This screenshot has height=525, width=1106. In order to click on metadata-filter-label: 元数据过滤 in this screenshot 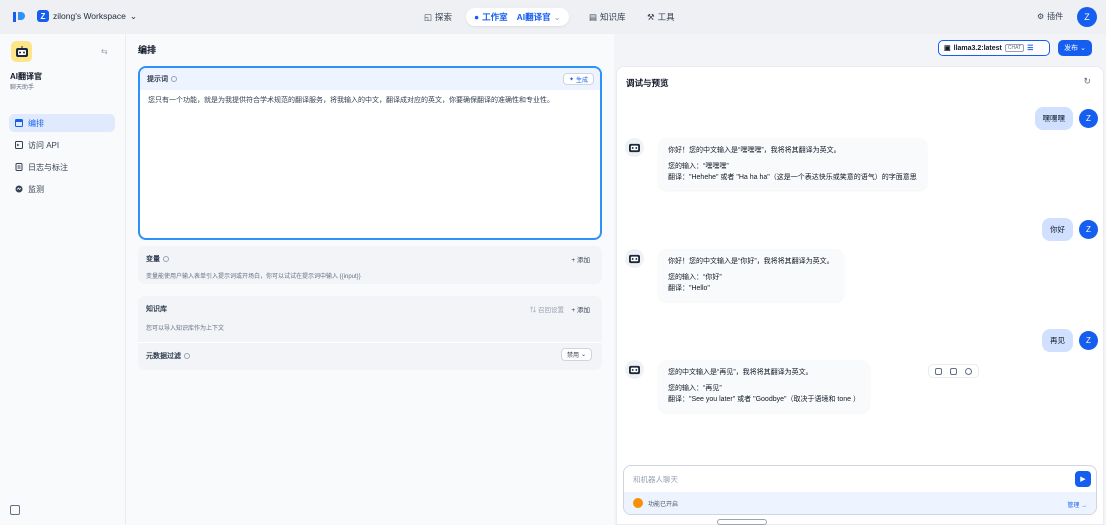, I will do `click(163, 356)`.